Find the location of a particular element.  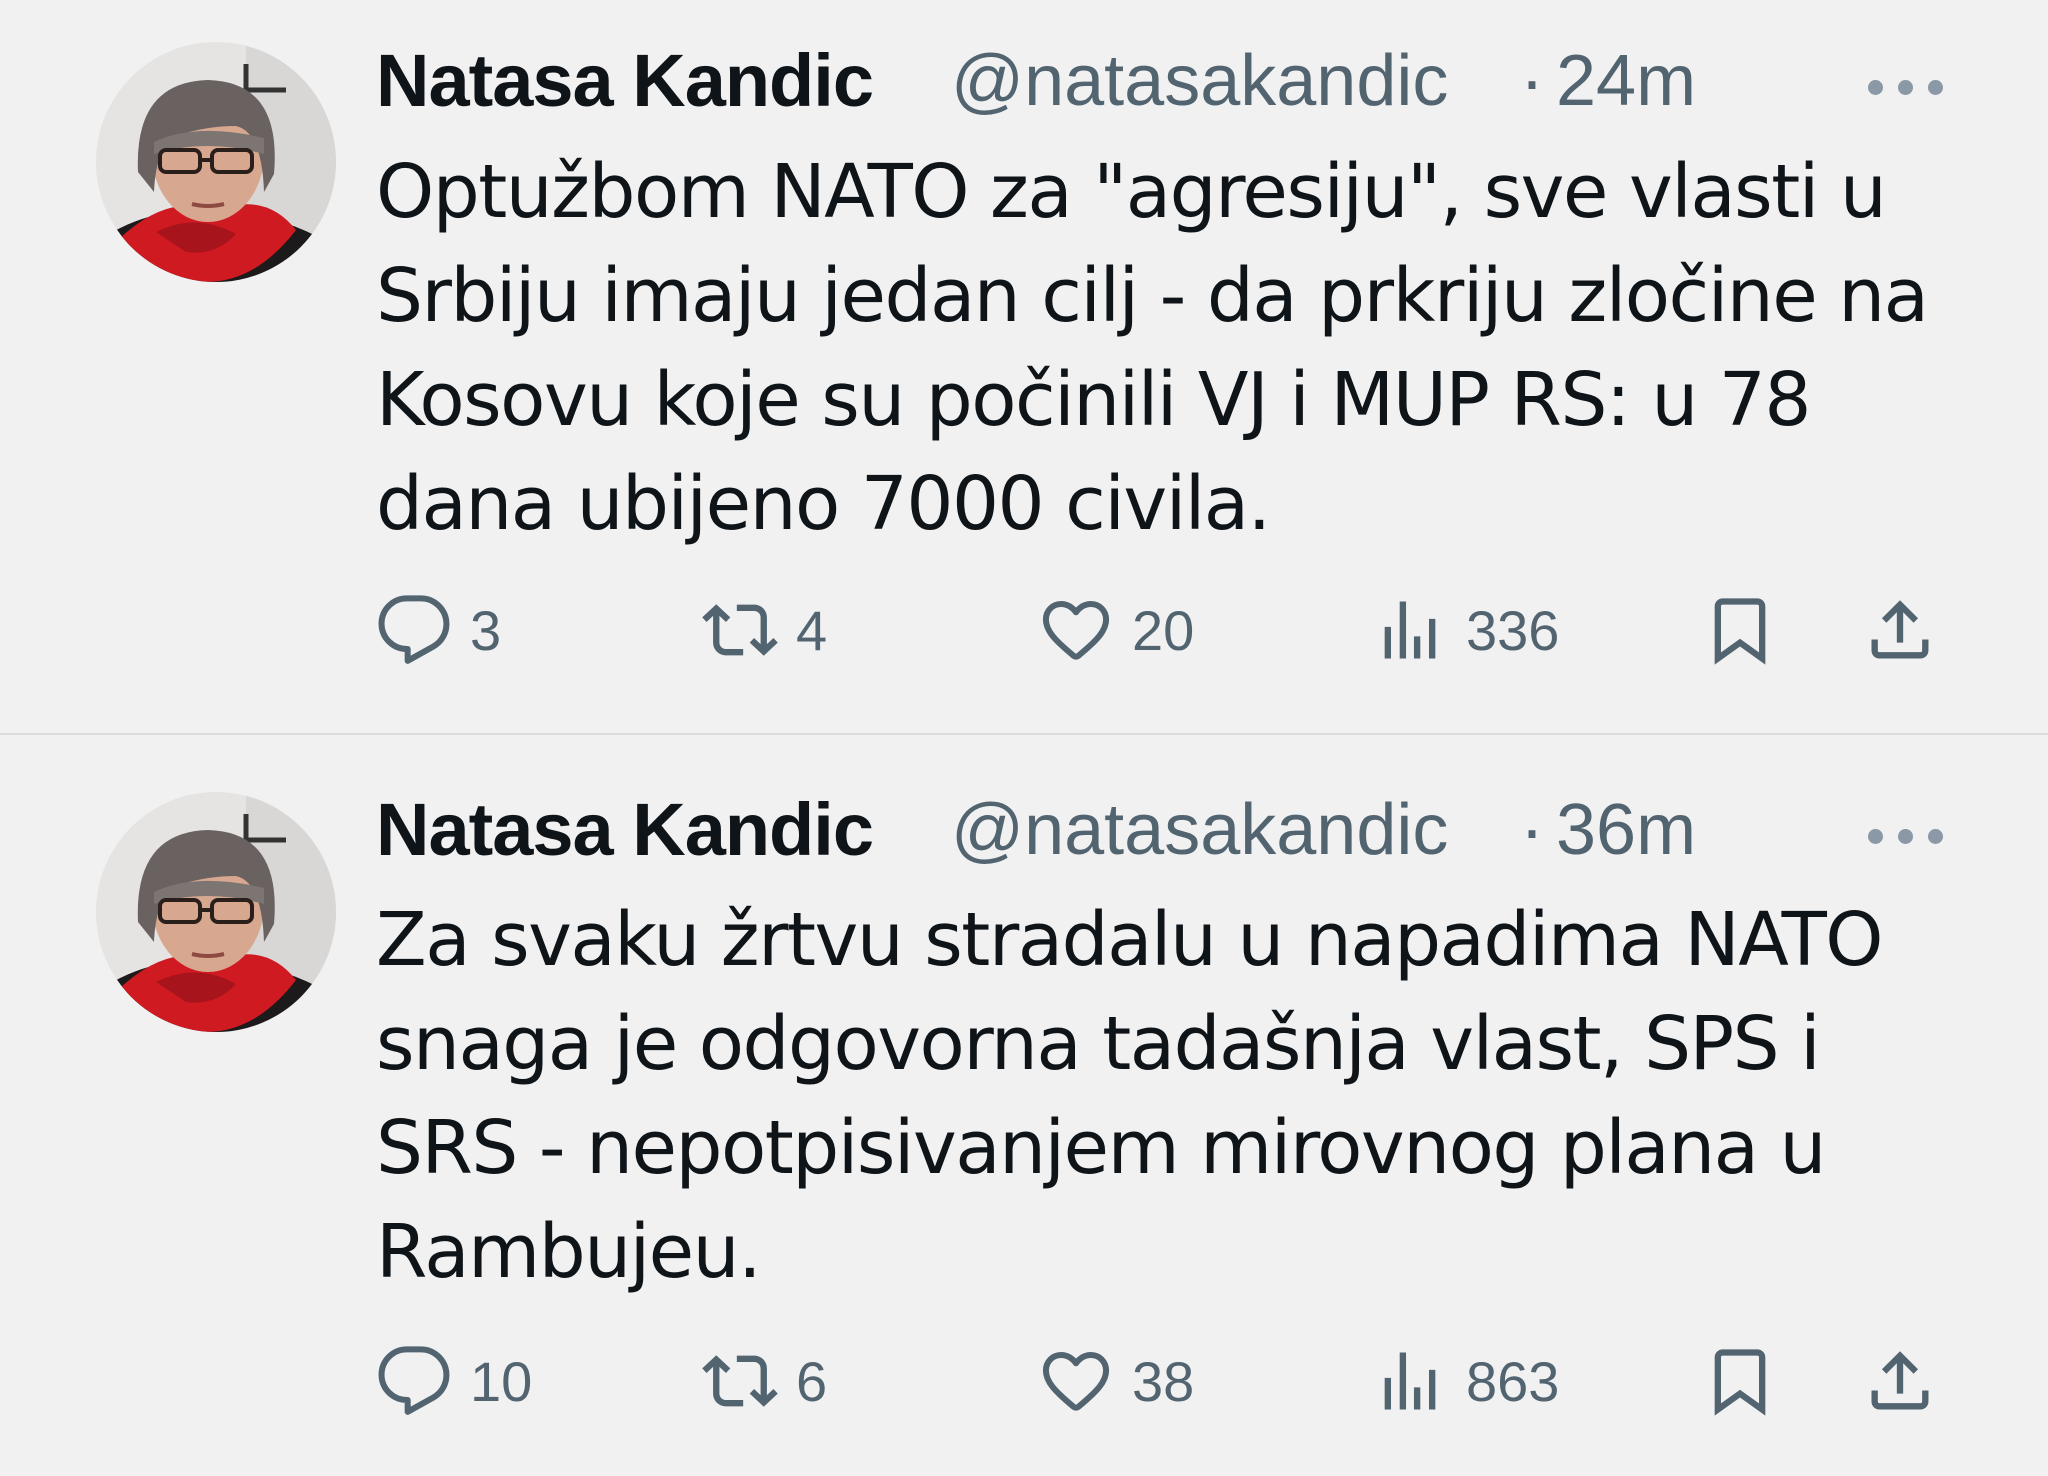

tweet-text-line: snaga je odgovorna tadašnja vlast, SPS i is located at coordinates (1098, 1044).